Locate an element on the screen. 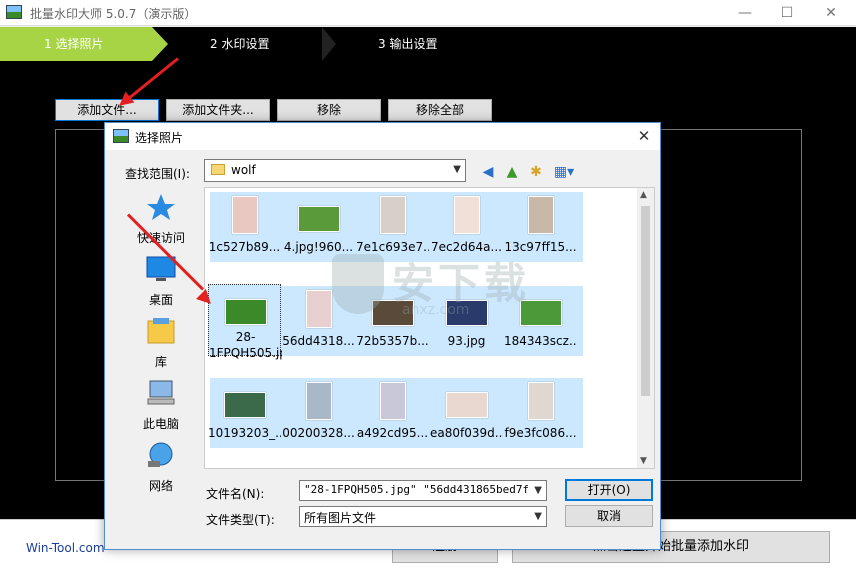 The height and width of the screenshot is (578, 856). minimize-button: — is located at coordinates (745, 13).